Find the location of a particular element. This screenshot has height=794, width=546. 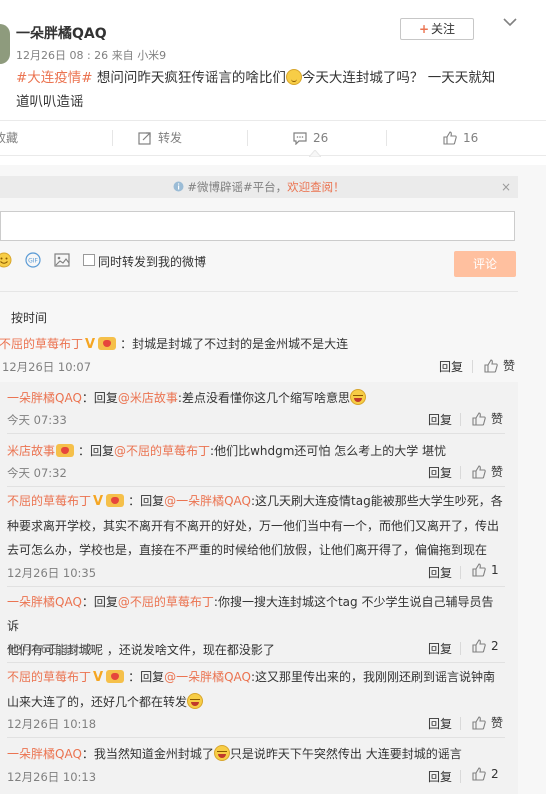

comment-body: ：我当然知道金州封城了 is located at coordinates (147, 754).